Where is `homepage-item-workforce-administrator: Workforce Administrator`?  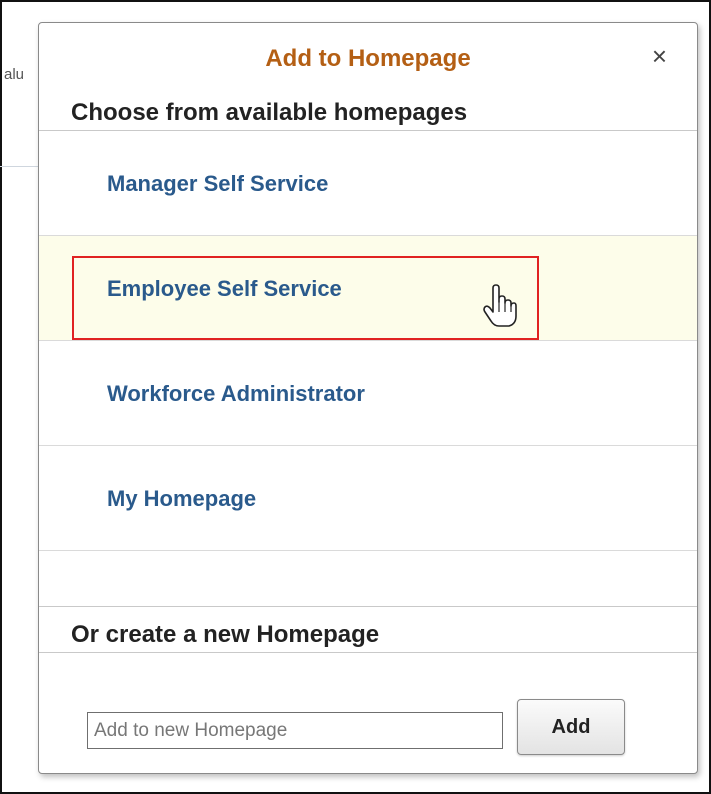 homepage-item-workforce-administrator: Workforce Administrator is located at coordinates (368, 393).